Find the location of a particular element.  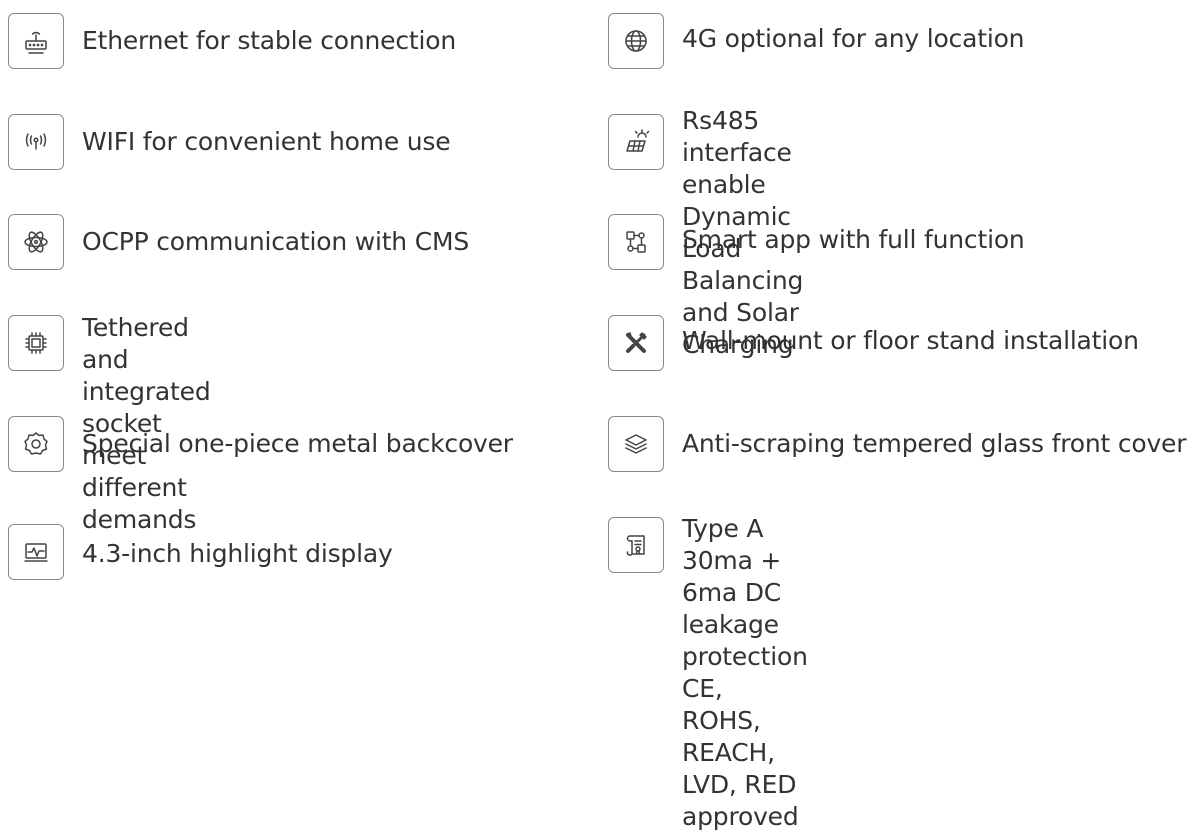

feature-label: Anti-scraping tempered glass front cover is located at coordinates (934, 443).